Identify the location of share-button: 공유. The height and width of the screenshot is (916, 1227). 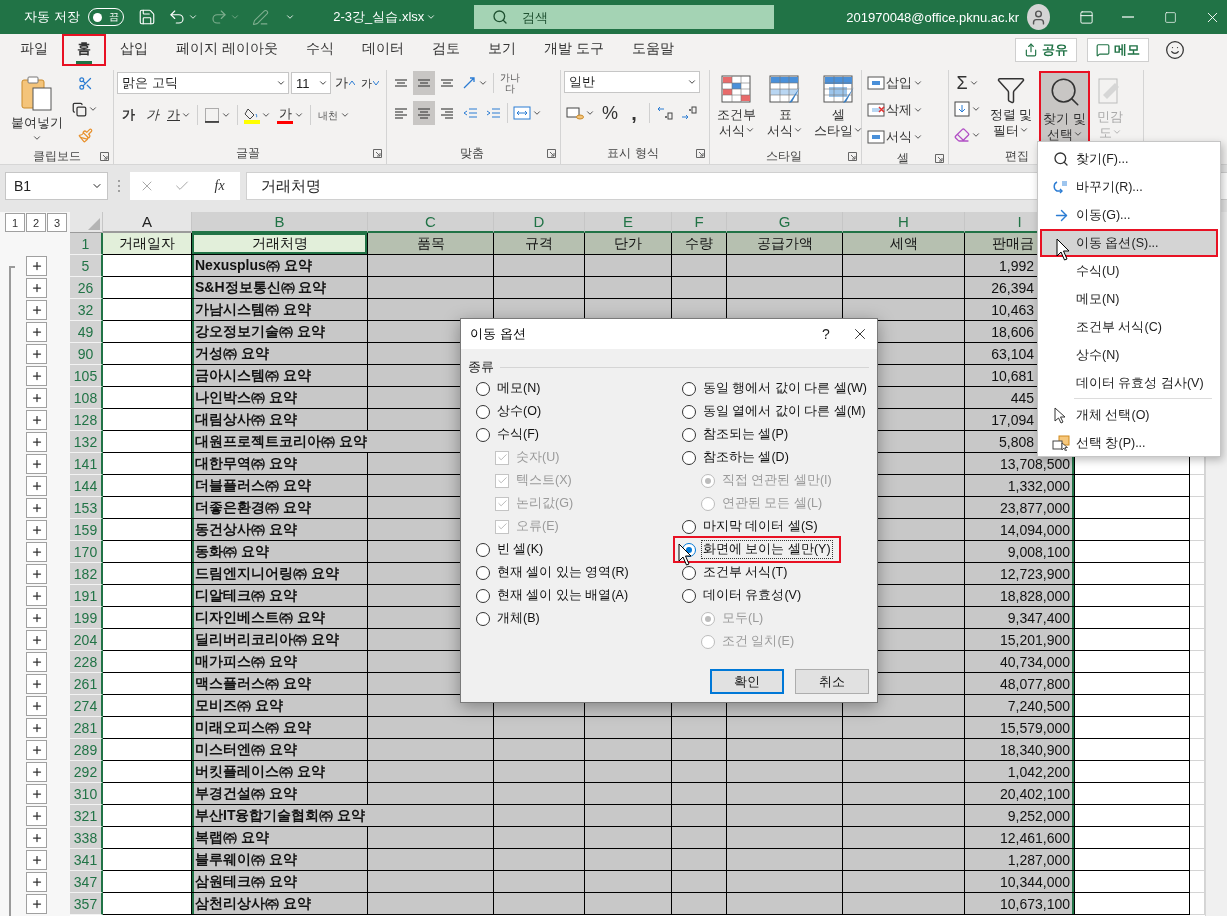
(1045, 50).